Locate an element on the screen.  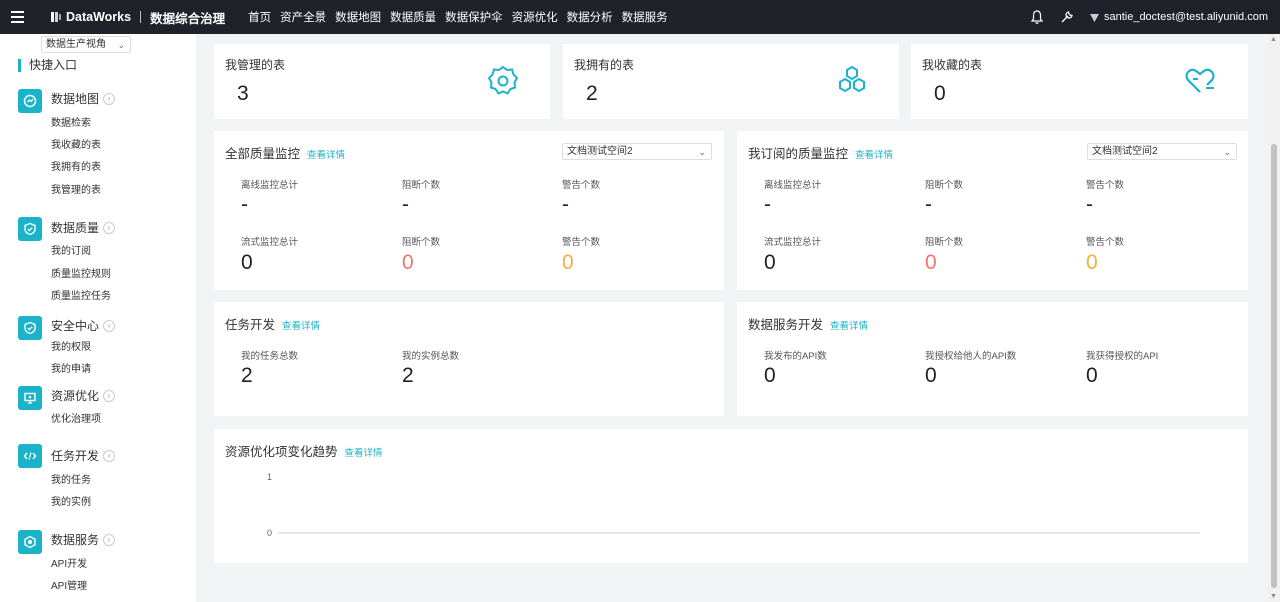
brand-name: DataWorks is located at coordinates (99, 17).